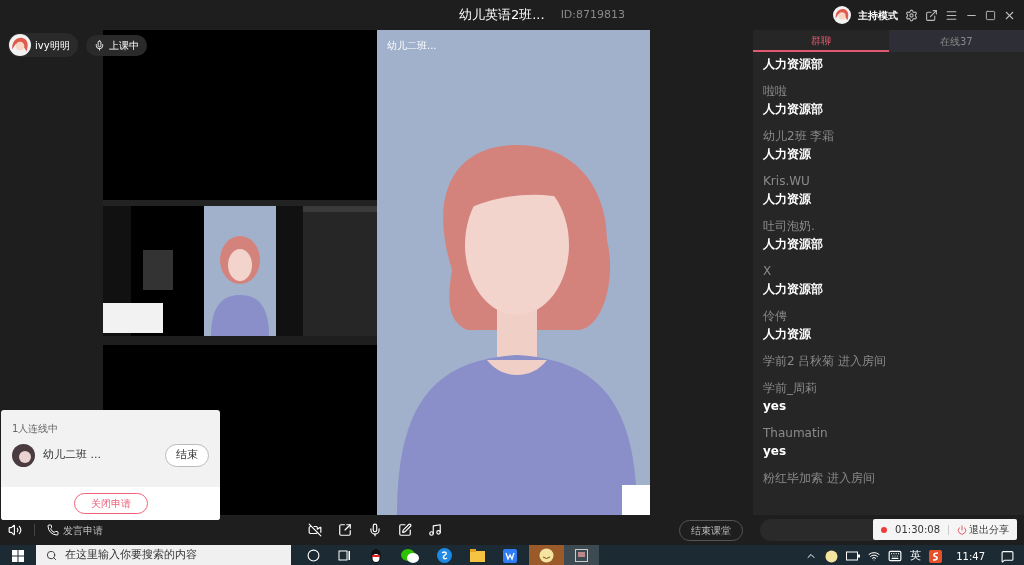 The image size is (1024, 565). What do you see at coordinates (1007, 556) in the screenshot?
I see `notification-icon` at bounding box center [1007, 556].